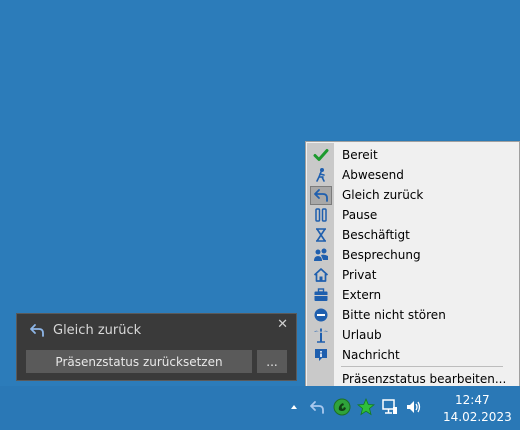 Image resolution: width=520 pixels, height=430 pixels. Describe the element at coordinates (422, 366) in the screenshot. I see `menu-separator` at that location.